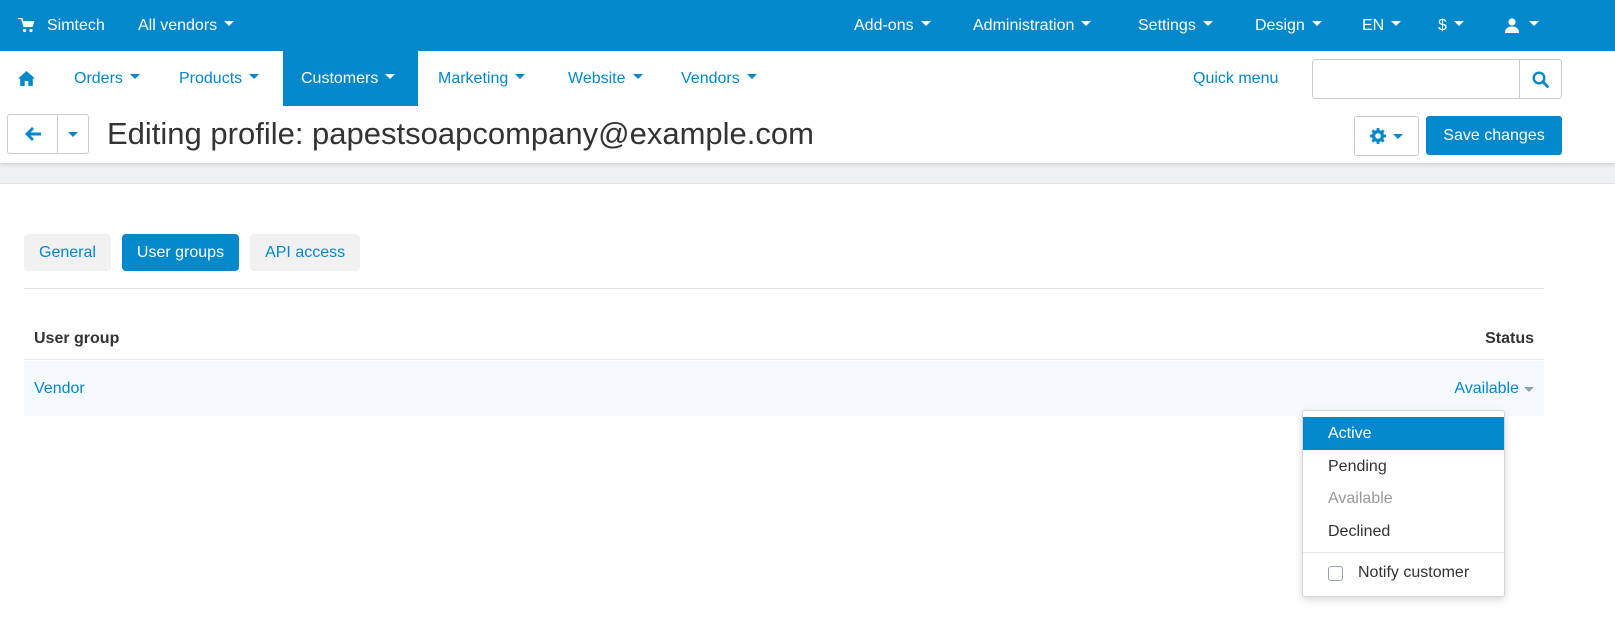 The image size is (1615, 636). I want to click on menu-design-label: Design, so click(1280, 25).